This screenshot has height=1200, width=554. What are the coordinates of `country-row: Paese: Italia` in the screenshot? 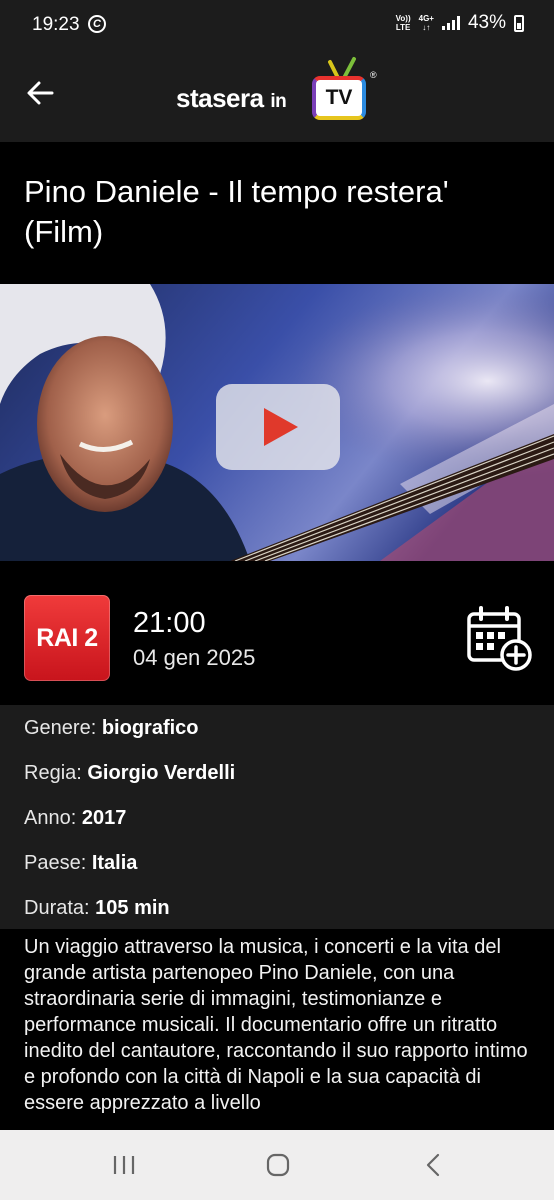 It's located at (80, 863).